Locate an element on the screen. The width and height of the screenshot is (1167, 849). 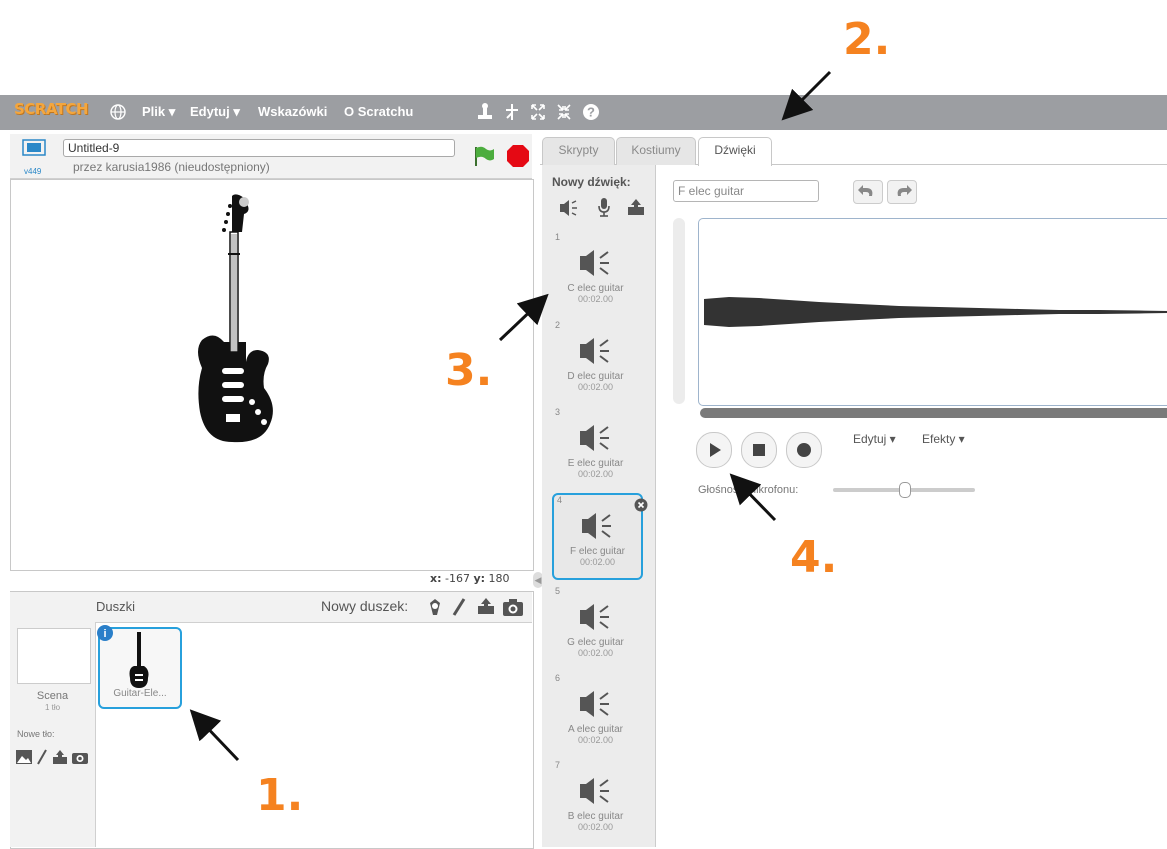
x-value: -167 is located at coordinates (457, 578).